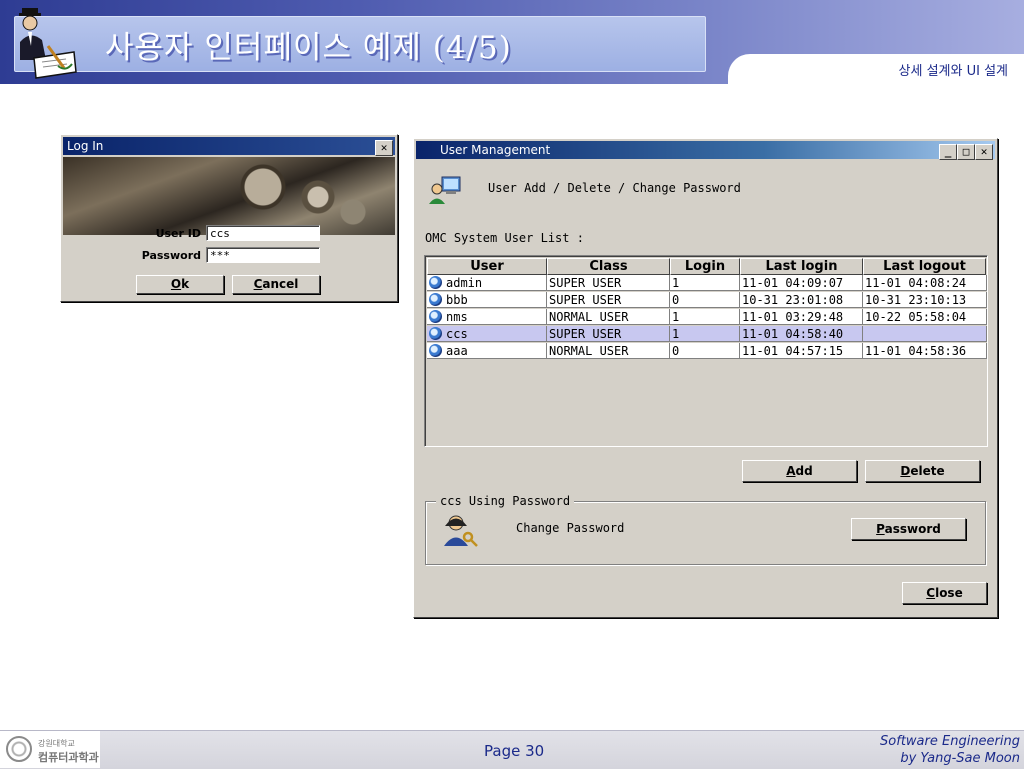 The height and width of the screenshot is (769, 1024). I want to click on delete-button: Delete, so click(922, 471).